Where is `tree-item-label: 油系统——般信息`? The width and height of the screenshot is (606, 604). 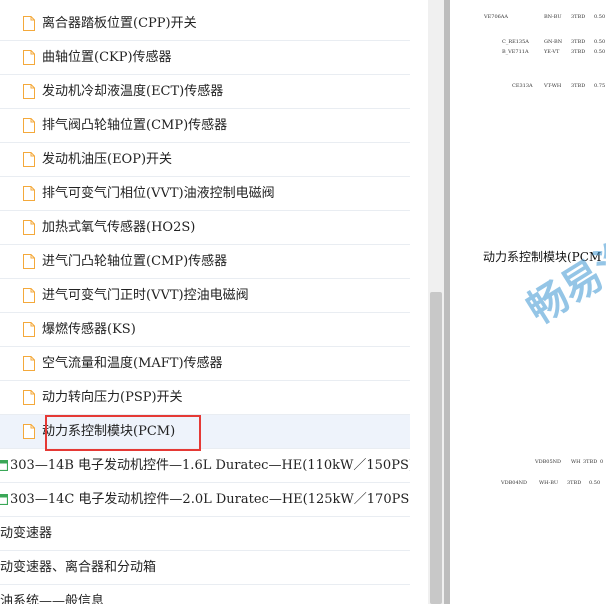
tree-item-label: 油系统——般信息 is located at coordinates (52, 599).